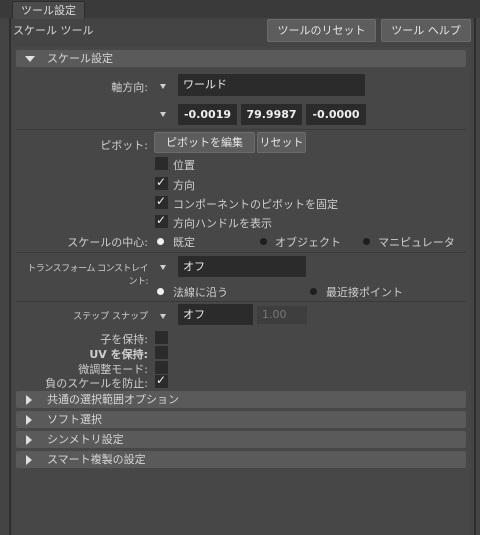  What do you see at coordinates (30, 59) in the screenshot?
I see `collapse-triangle-icon` at bounding box center [30, 59].